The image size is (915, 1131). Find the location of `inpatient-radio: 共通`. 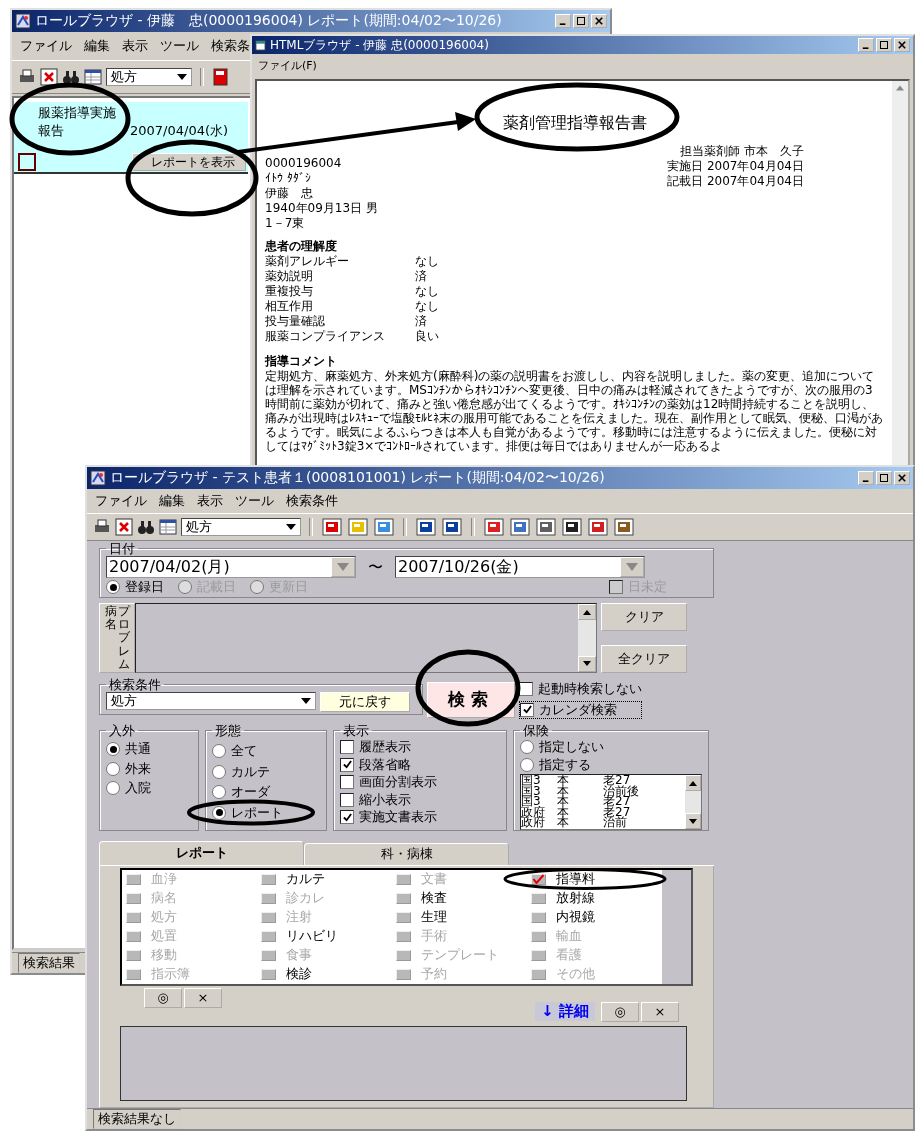

inpatient-radio: 共通 is located at coordinates (149, 749).